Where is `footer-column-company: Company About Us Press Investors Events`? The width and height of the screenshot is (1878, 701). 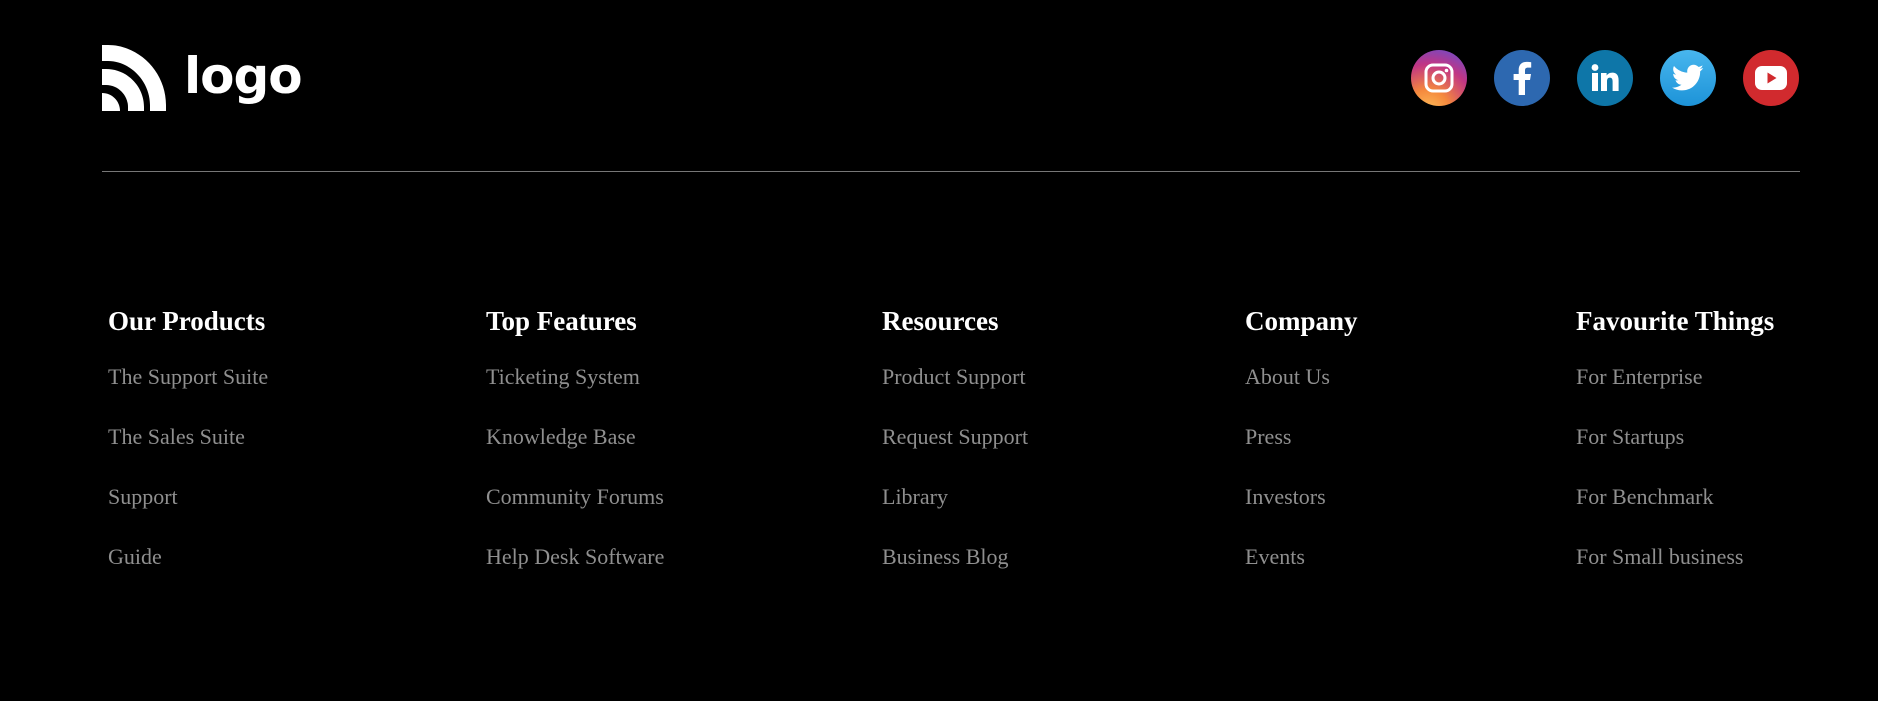 footer-column-company: Company About Us Press Investors Events is located at coordinates (1301, 454).